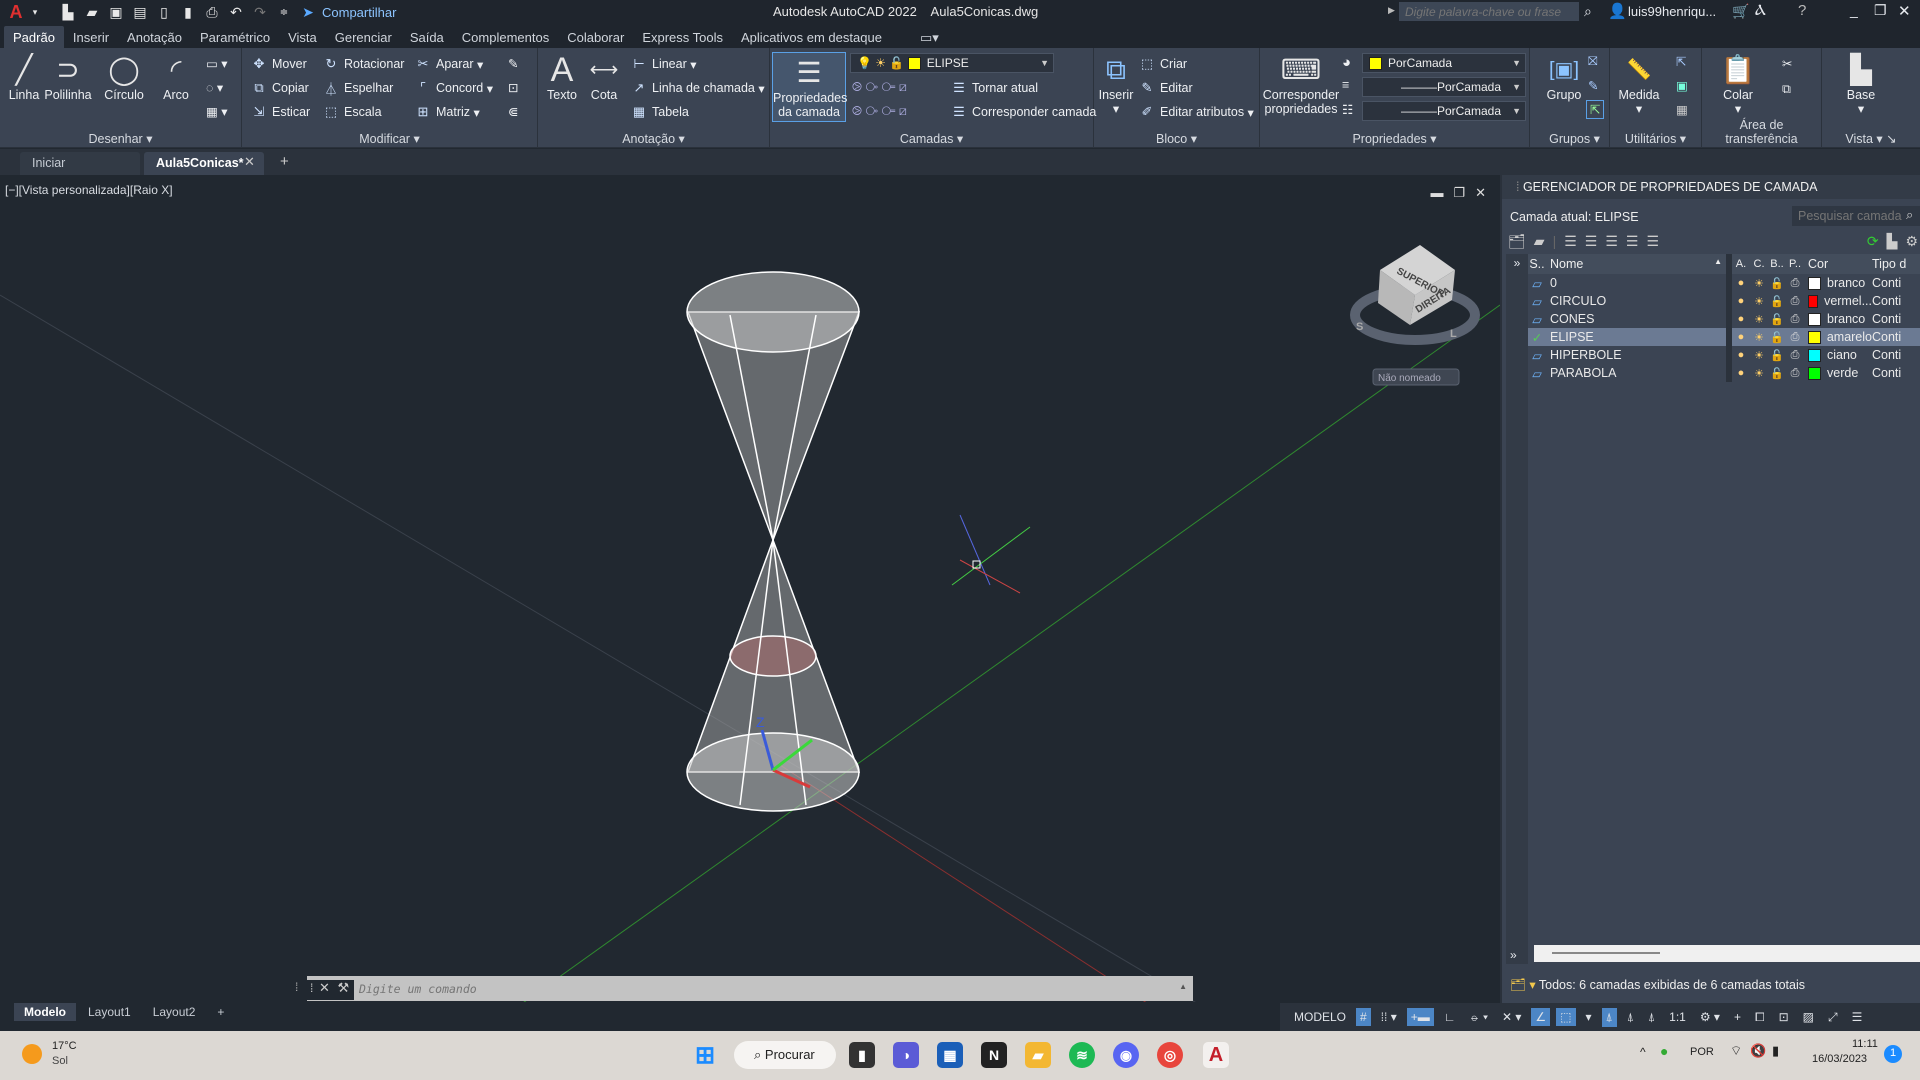 This screenshot has height=1080, width=1920. What do you see at coordinates (1724, 301) in the screenshot?
I see `layer-row: ▱ CIRCULO ● ☀ 🔓 ⎙ vermel... Conti` at bounding box center [1724, 301].